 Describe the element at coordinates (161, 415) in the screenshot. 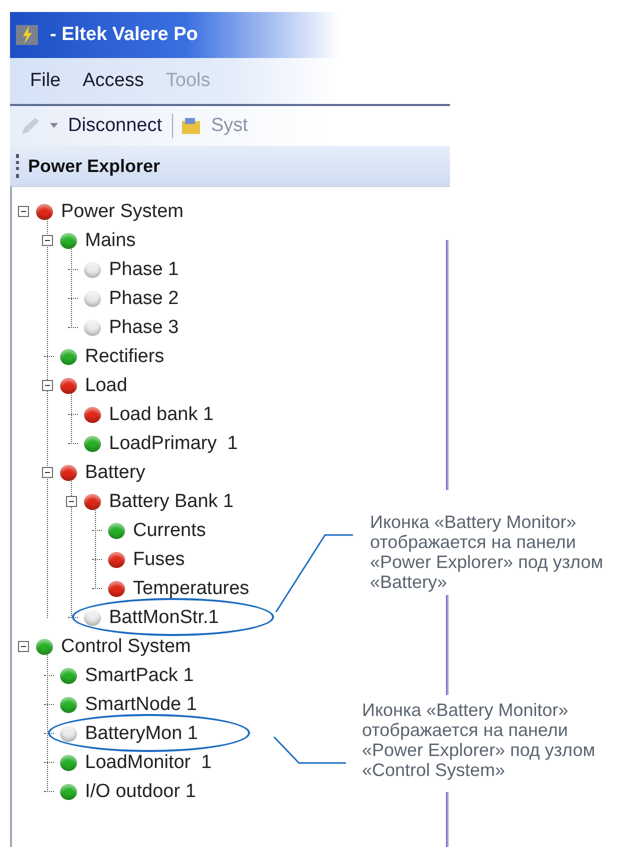

I see `tree-item: Load bank 1` at that location.